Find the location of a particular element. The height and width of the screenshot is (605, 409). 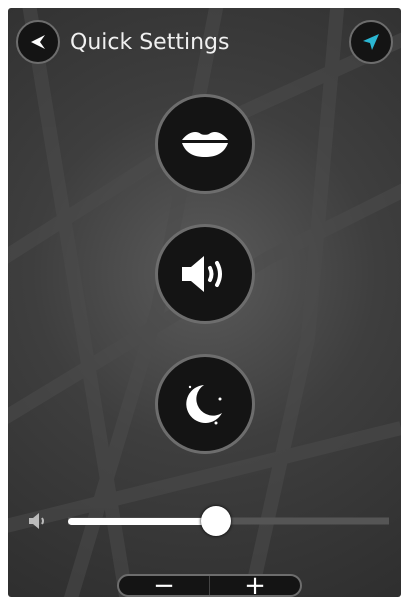

back-arrow-icon is located at coordinates (38, 42).